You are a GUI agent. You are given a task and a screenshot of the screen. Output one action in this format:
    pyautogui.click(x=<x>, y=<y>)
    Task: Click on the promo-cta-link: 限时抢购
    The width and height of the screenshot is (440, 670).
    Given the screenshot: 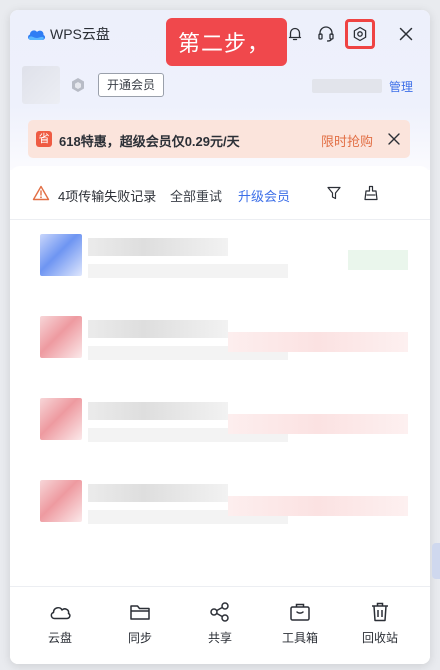 What is the action you would take?
    pyautogui.click(x=347, y=140)
    